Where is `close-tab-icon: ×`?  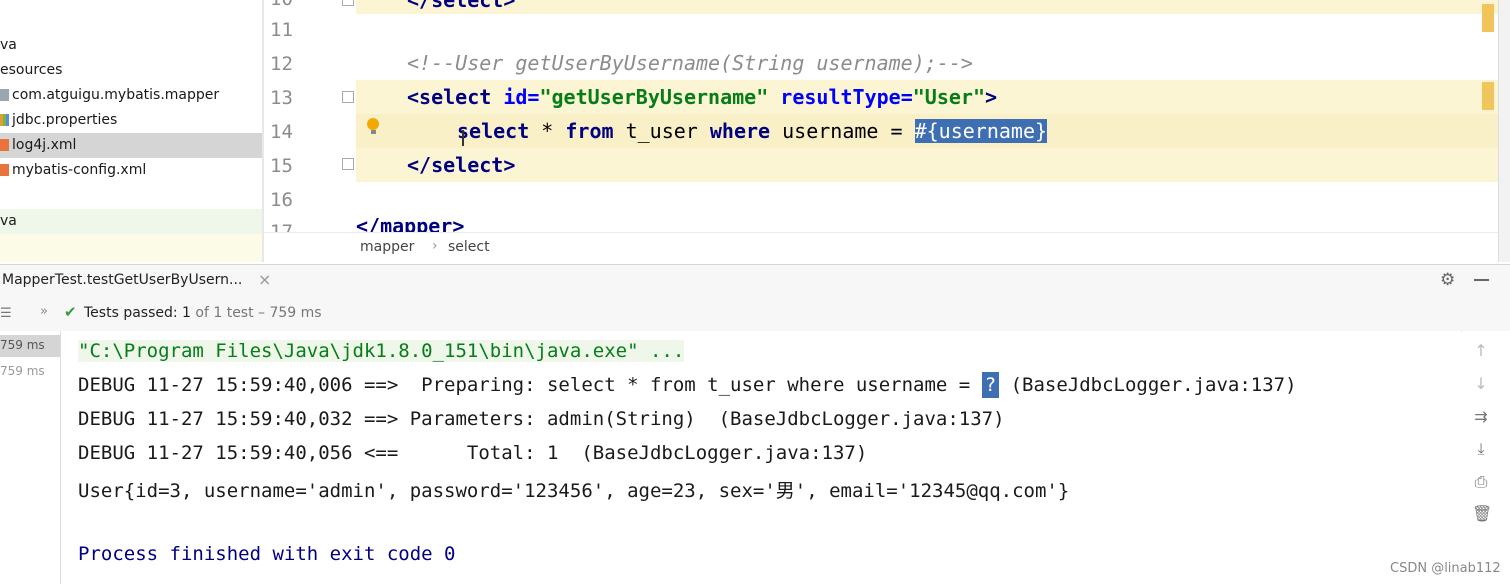 close-tab-icon: × is located at coordinates (264, 279).